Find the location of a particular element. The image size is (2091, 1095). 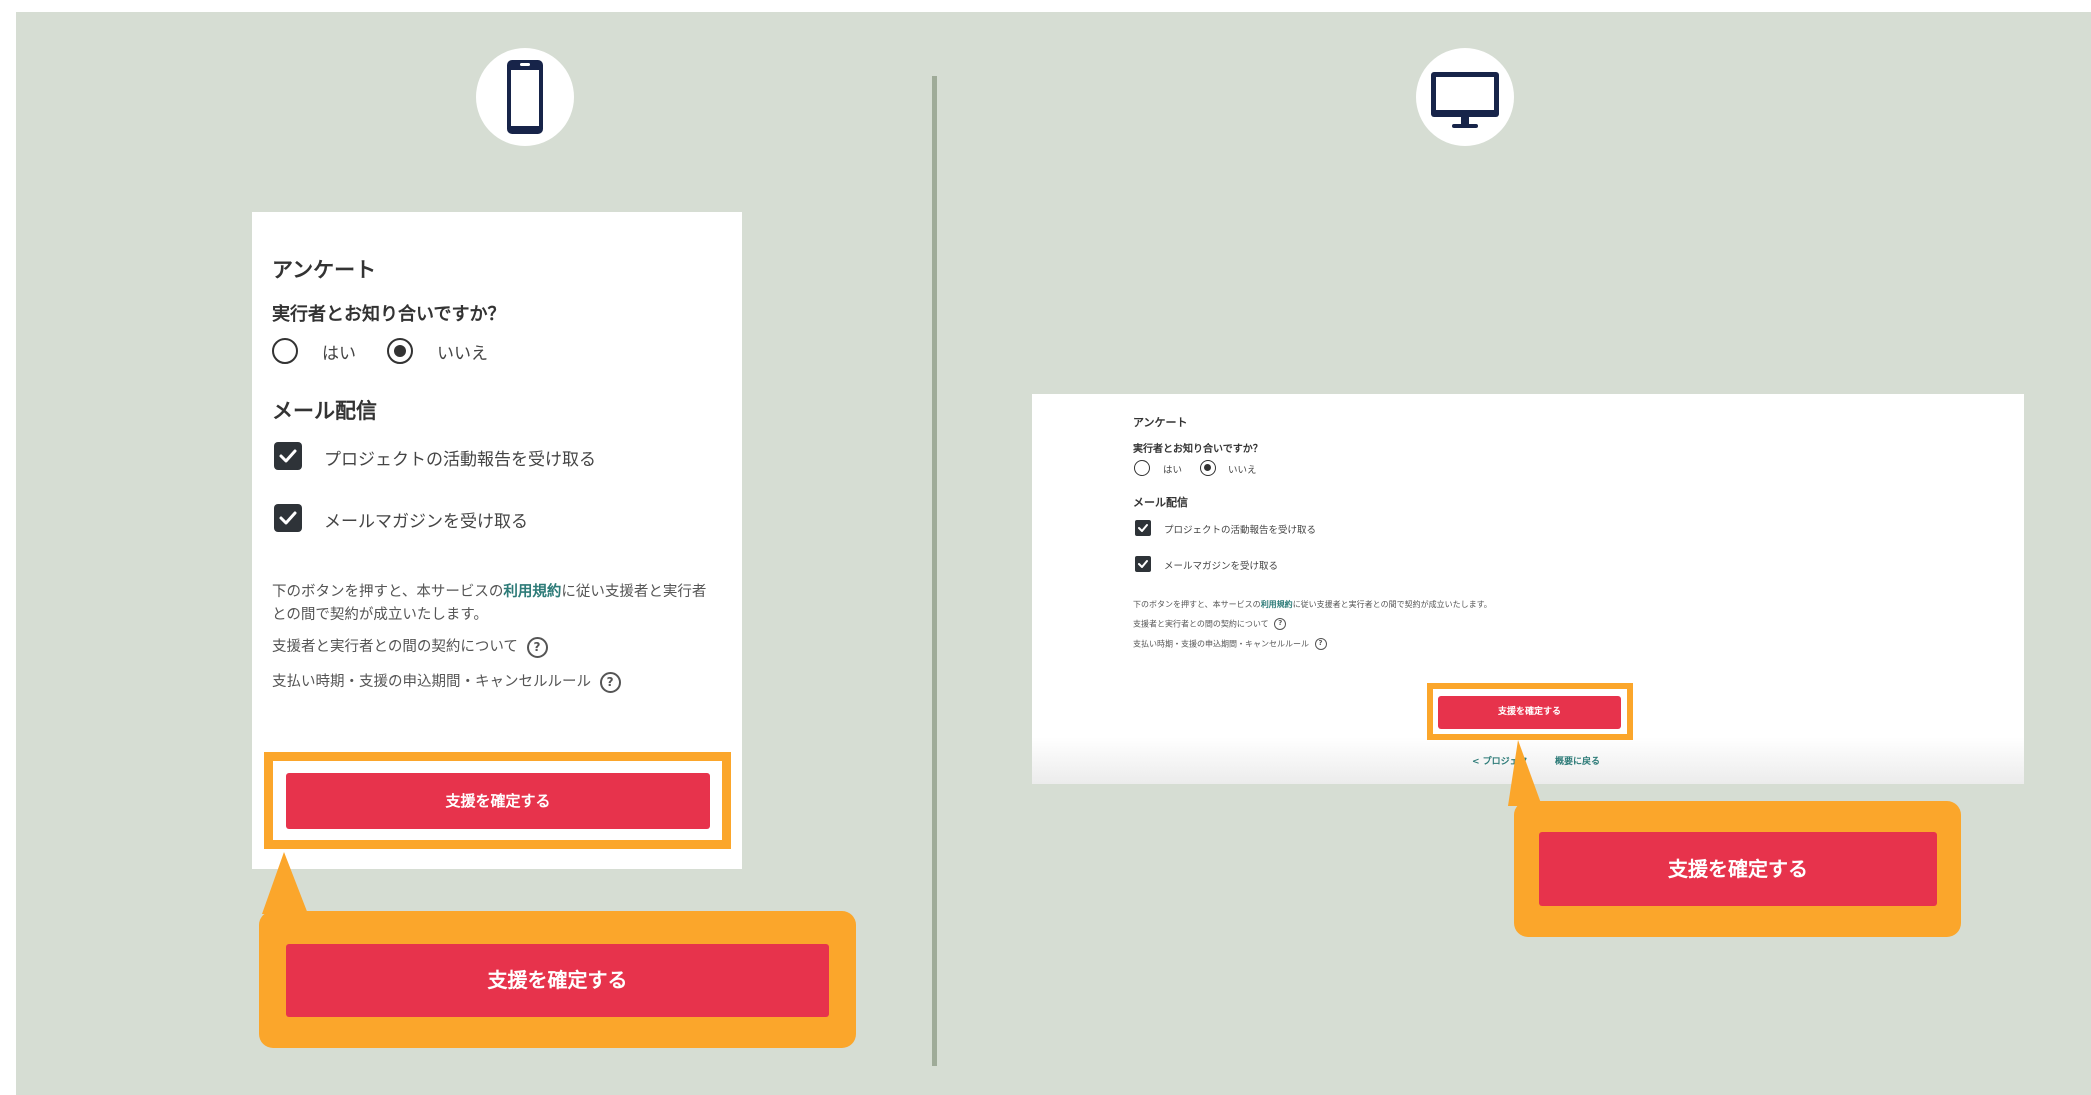

terms-text: 下のボタンを押すと、本サービスの利用規約に従い支援者と実行者 is located at coordinates (489, 590).